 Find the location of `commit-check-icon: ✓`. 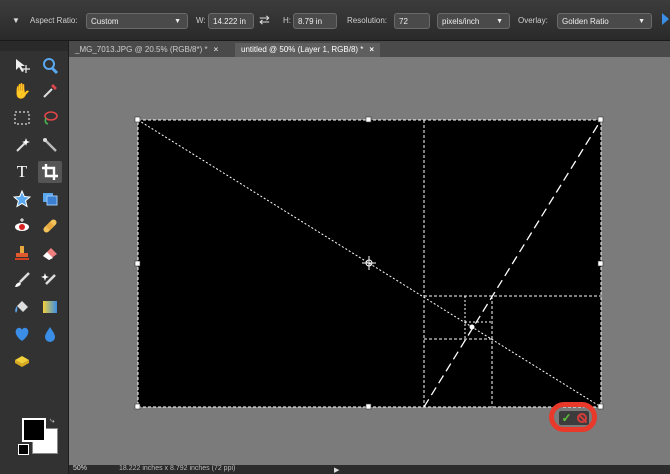

commit-check-icon: ✓ is located at coordinates (566, 418).